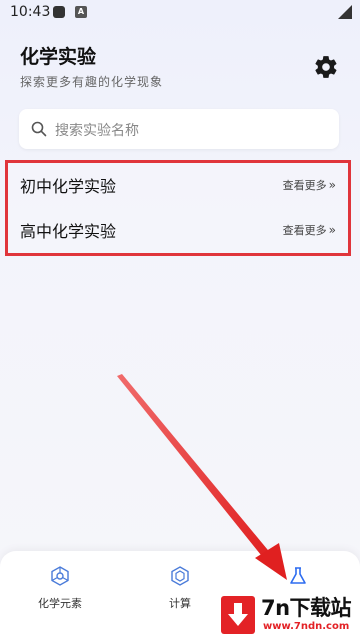  I want to click on download-logo-icon, so click(238, 615).